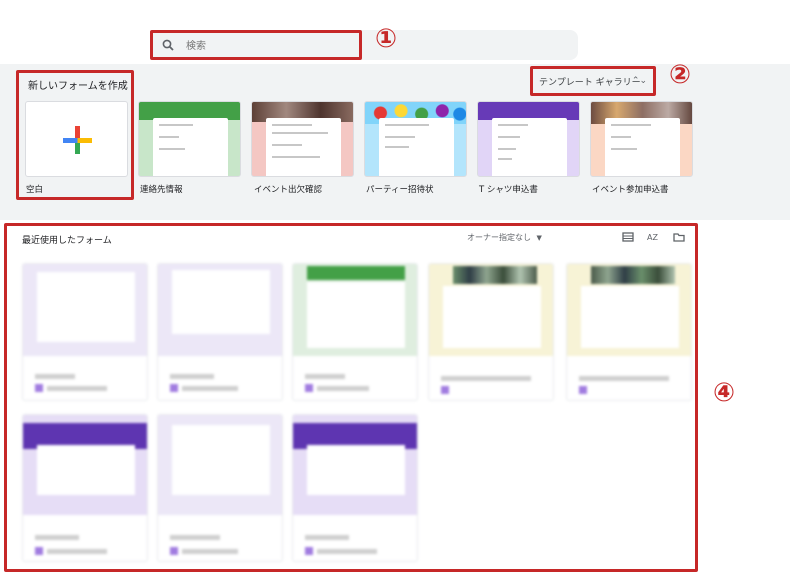 This screenshot has width=790, height=575. I want to click on template-card-contact, so click(189, 139).